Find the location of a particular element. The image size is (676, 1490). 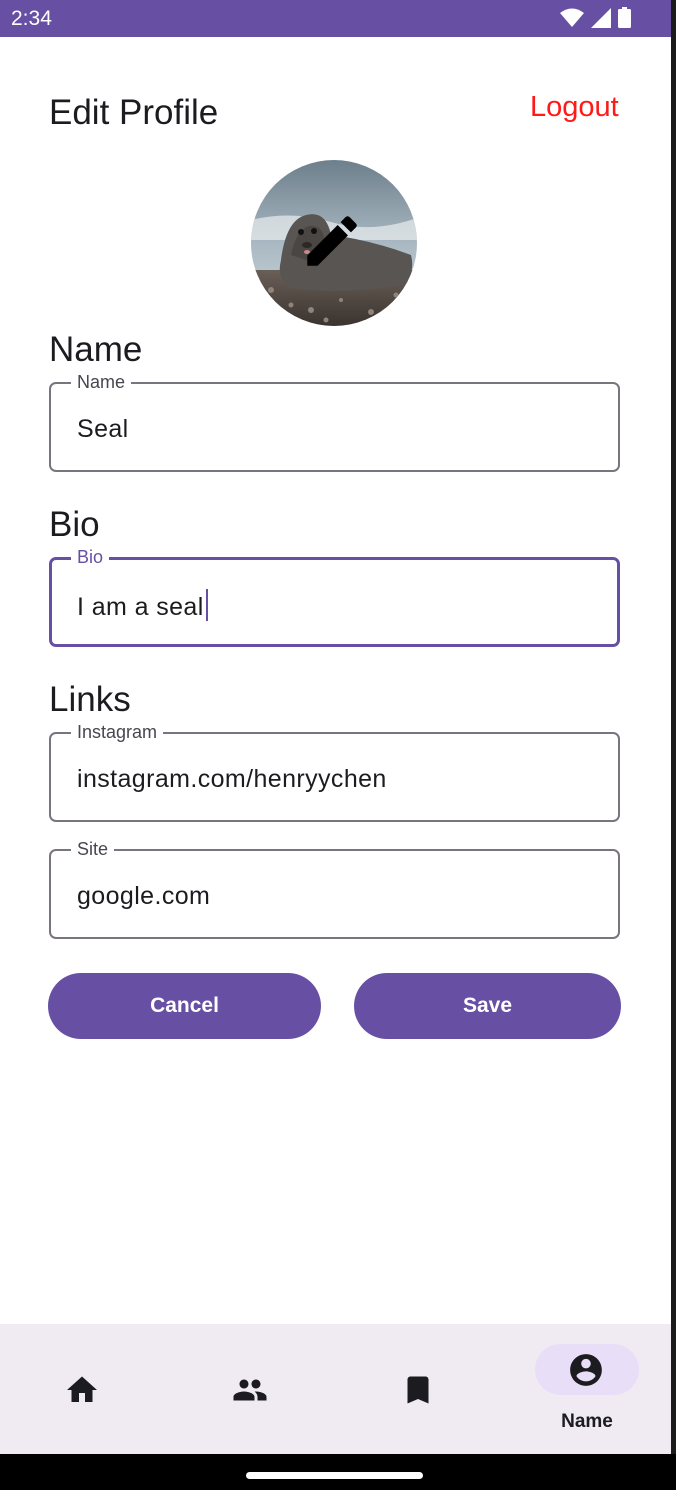

status-bar: 2:34 is located at coordinates (335, 18).